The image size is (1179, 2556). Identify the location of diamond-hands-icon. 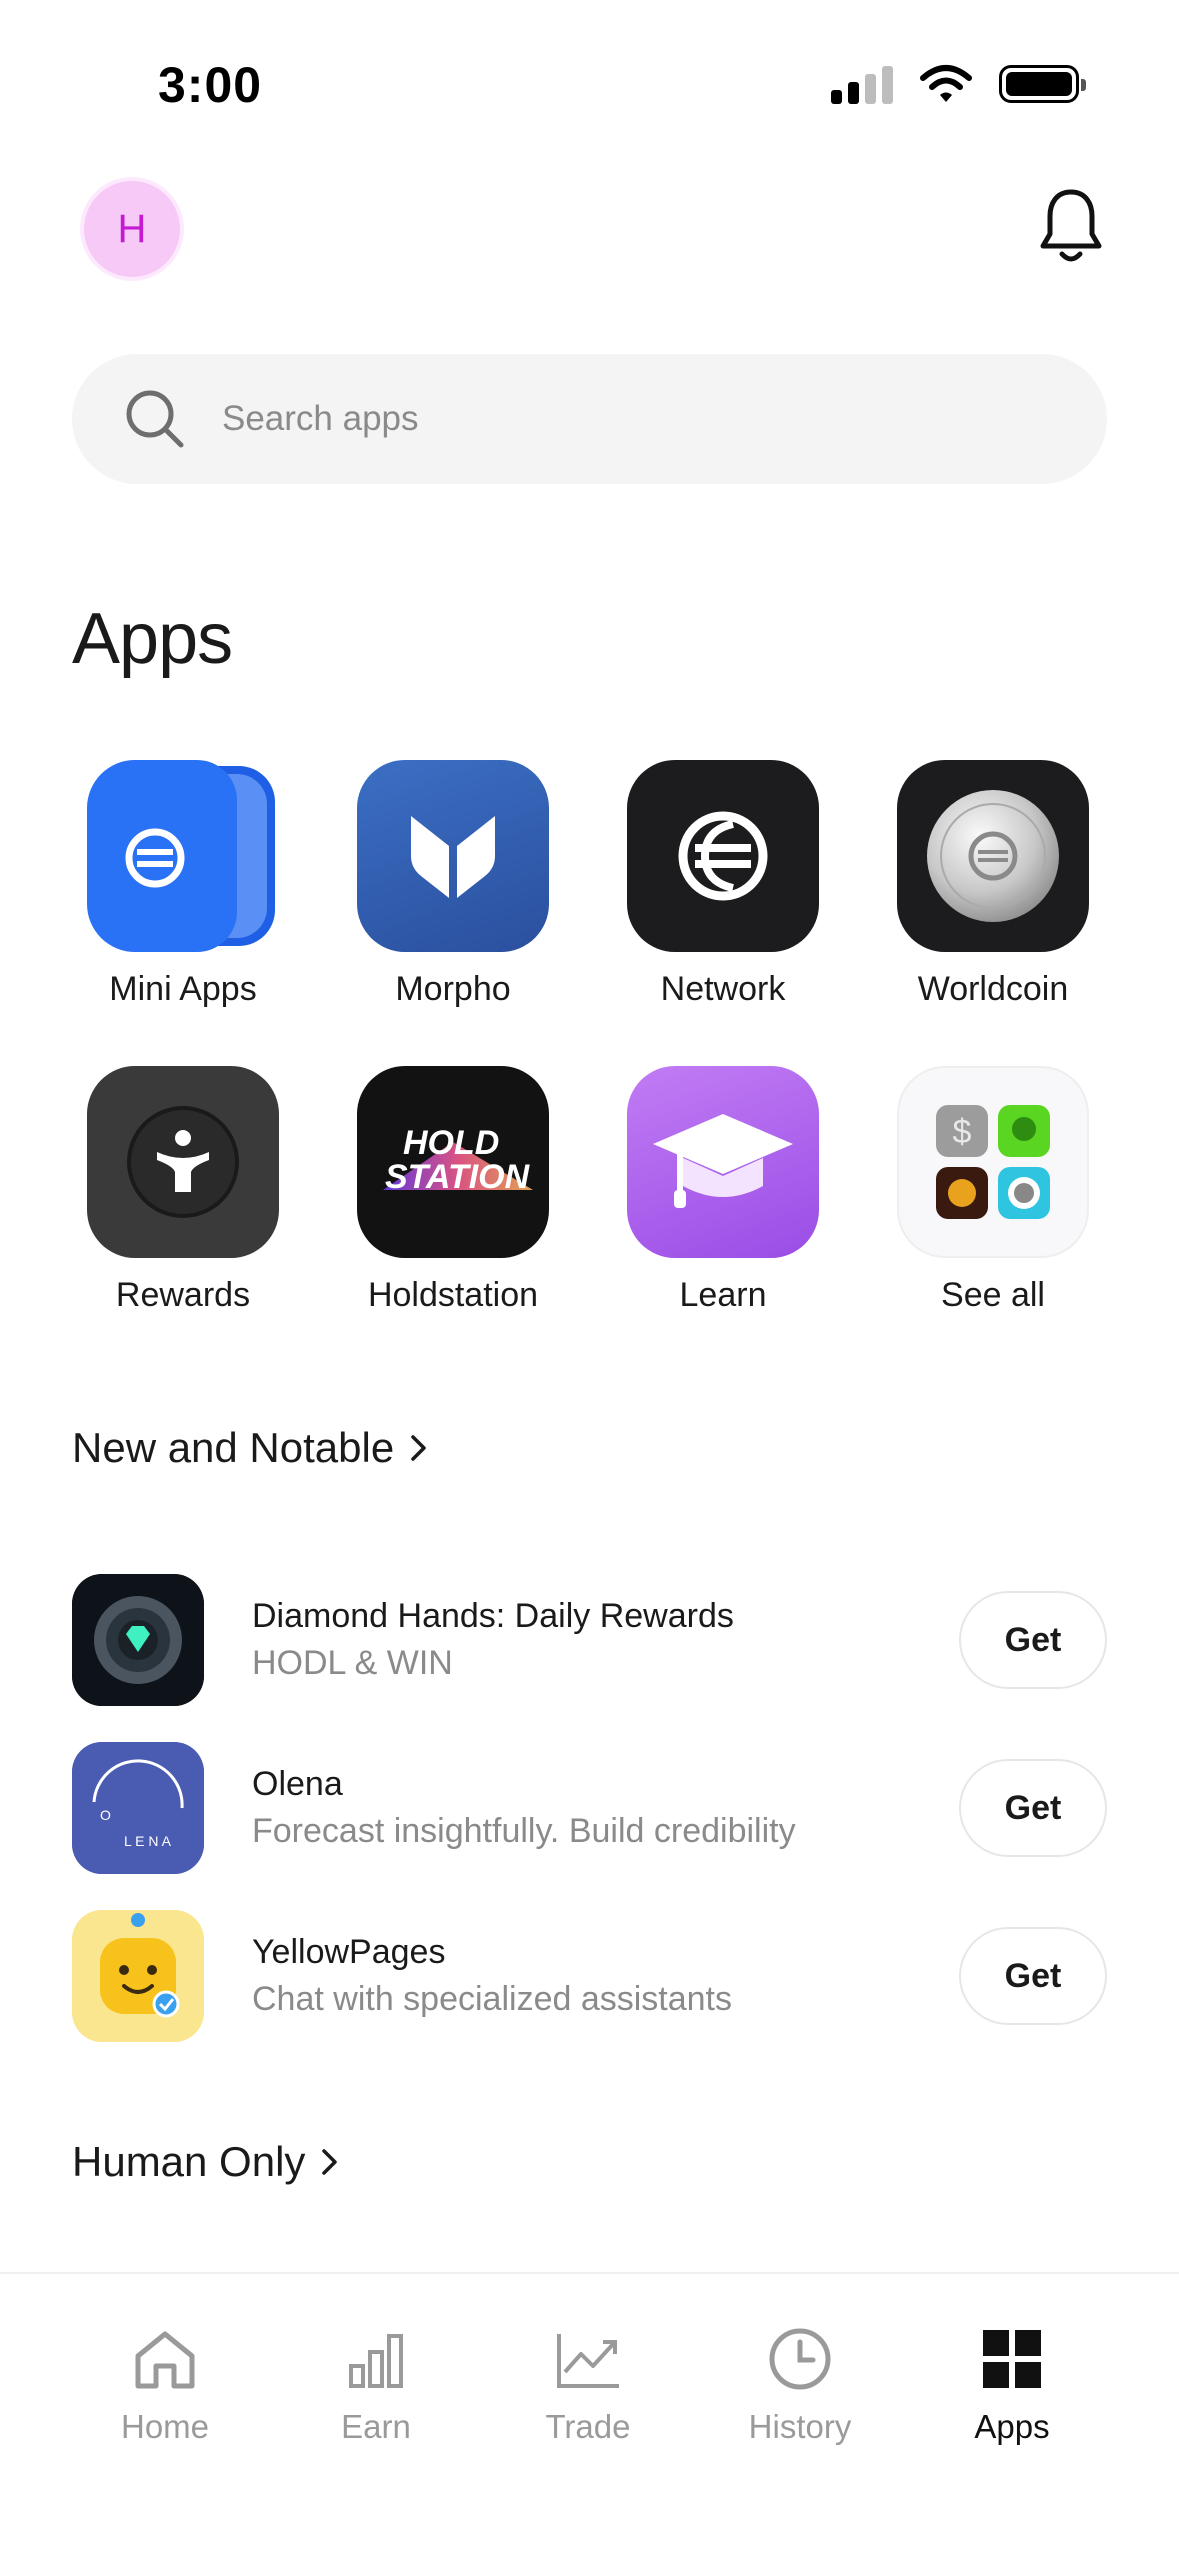
(138, 1640).